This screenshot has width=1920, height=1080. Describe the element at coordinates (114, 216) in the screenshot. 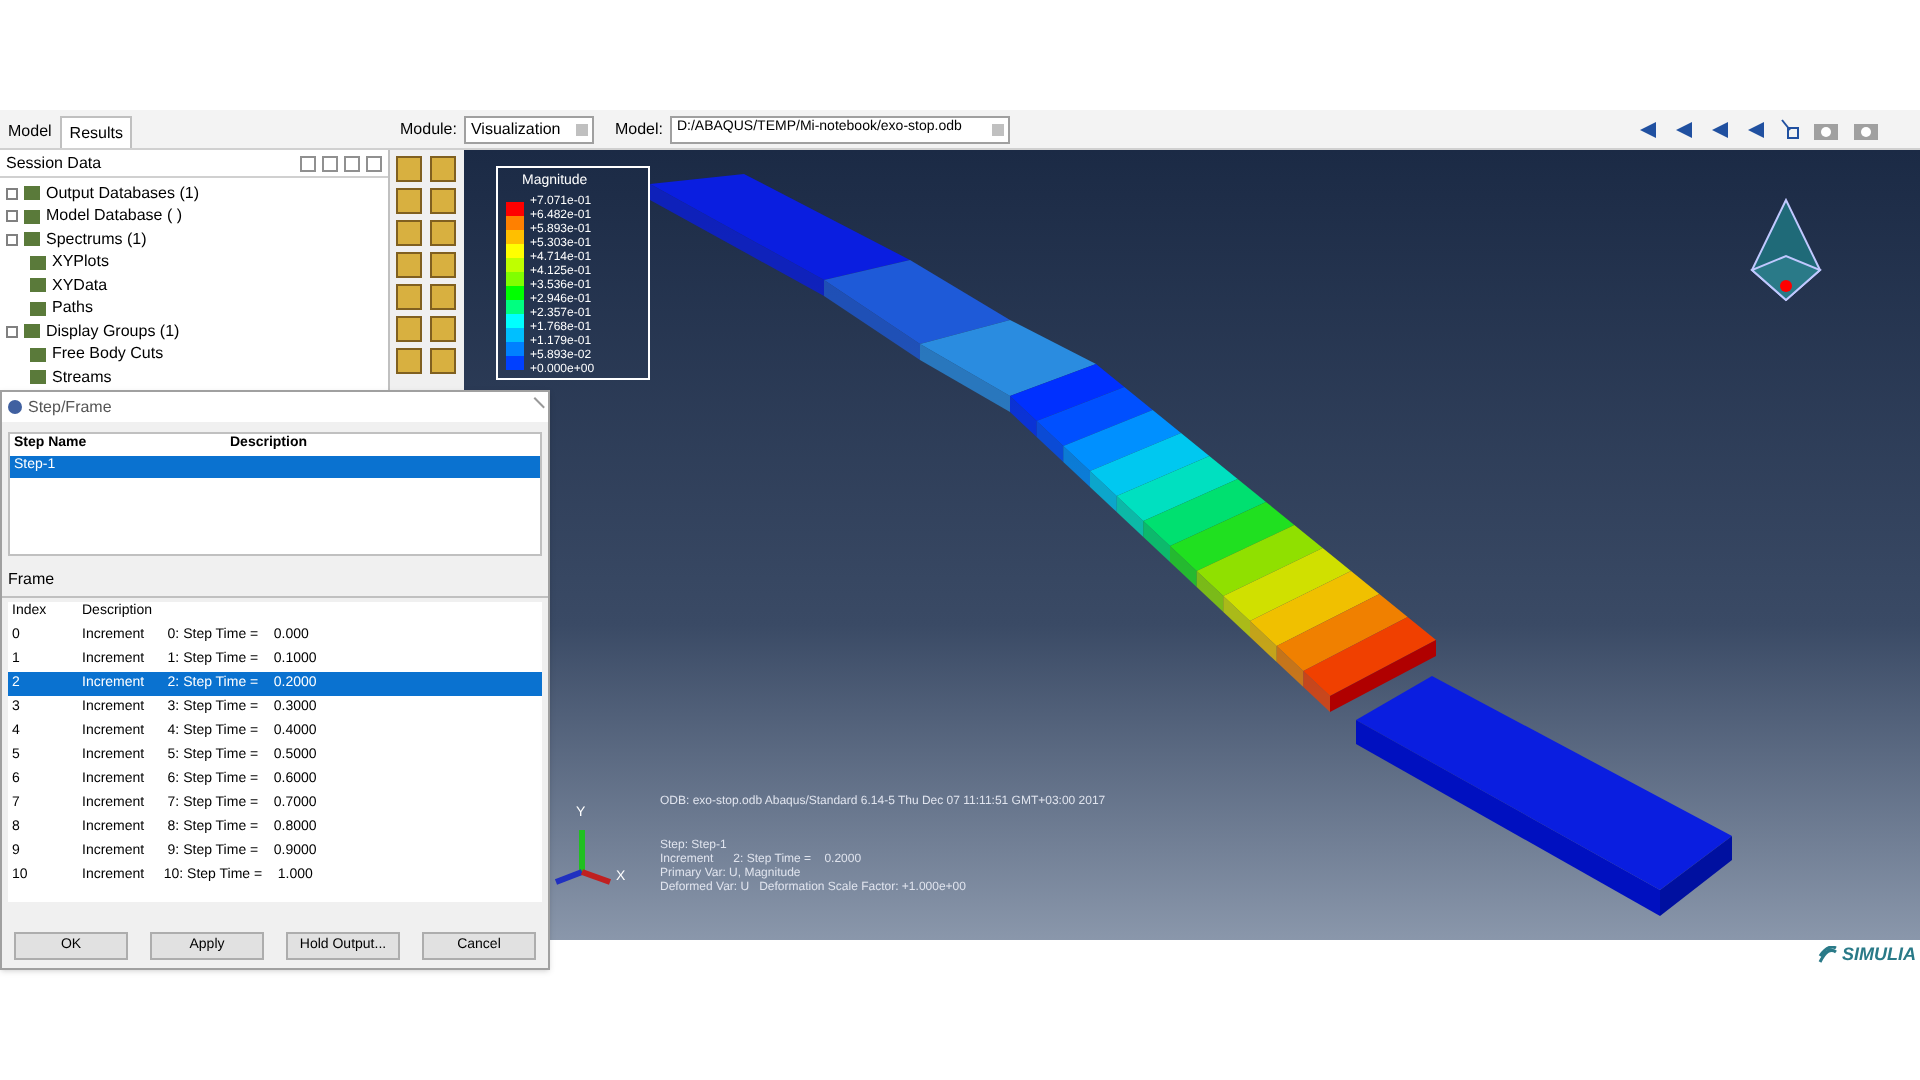

I see `tree-item: Model Database ( )` at that location.